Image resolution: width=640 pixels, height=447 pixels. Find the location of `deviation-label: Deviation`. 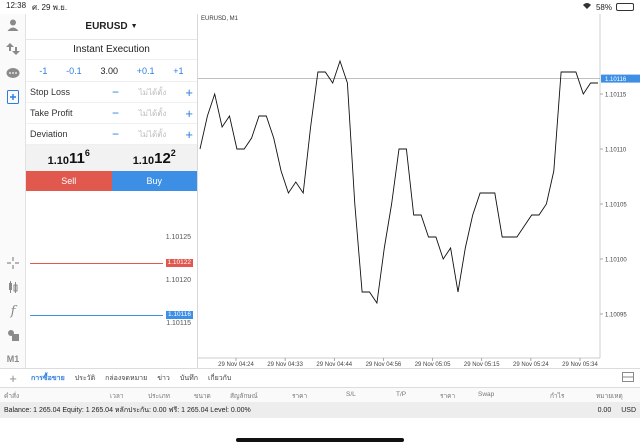

deviation-label: Deviation is located at coordinates (49, 134).